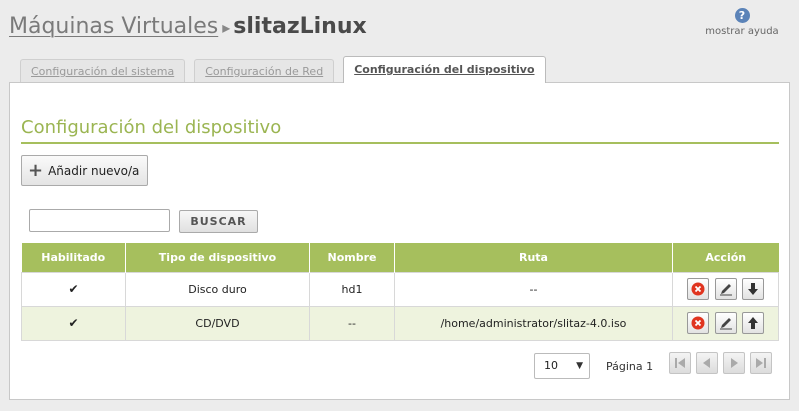 The width and height of the screenshot is (799, 411). I want to click on section-title: Configuración del dispositivo, so click(151, 127).